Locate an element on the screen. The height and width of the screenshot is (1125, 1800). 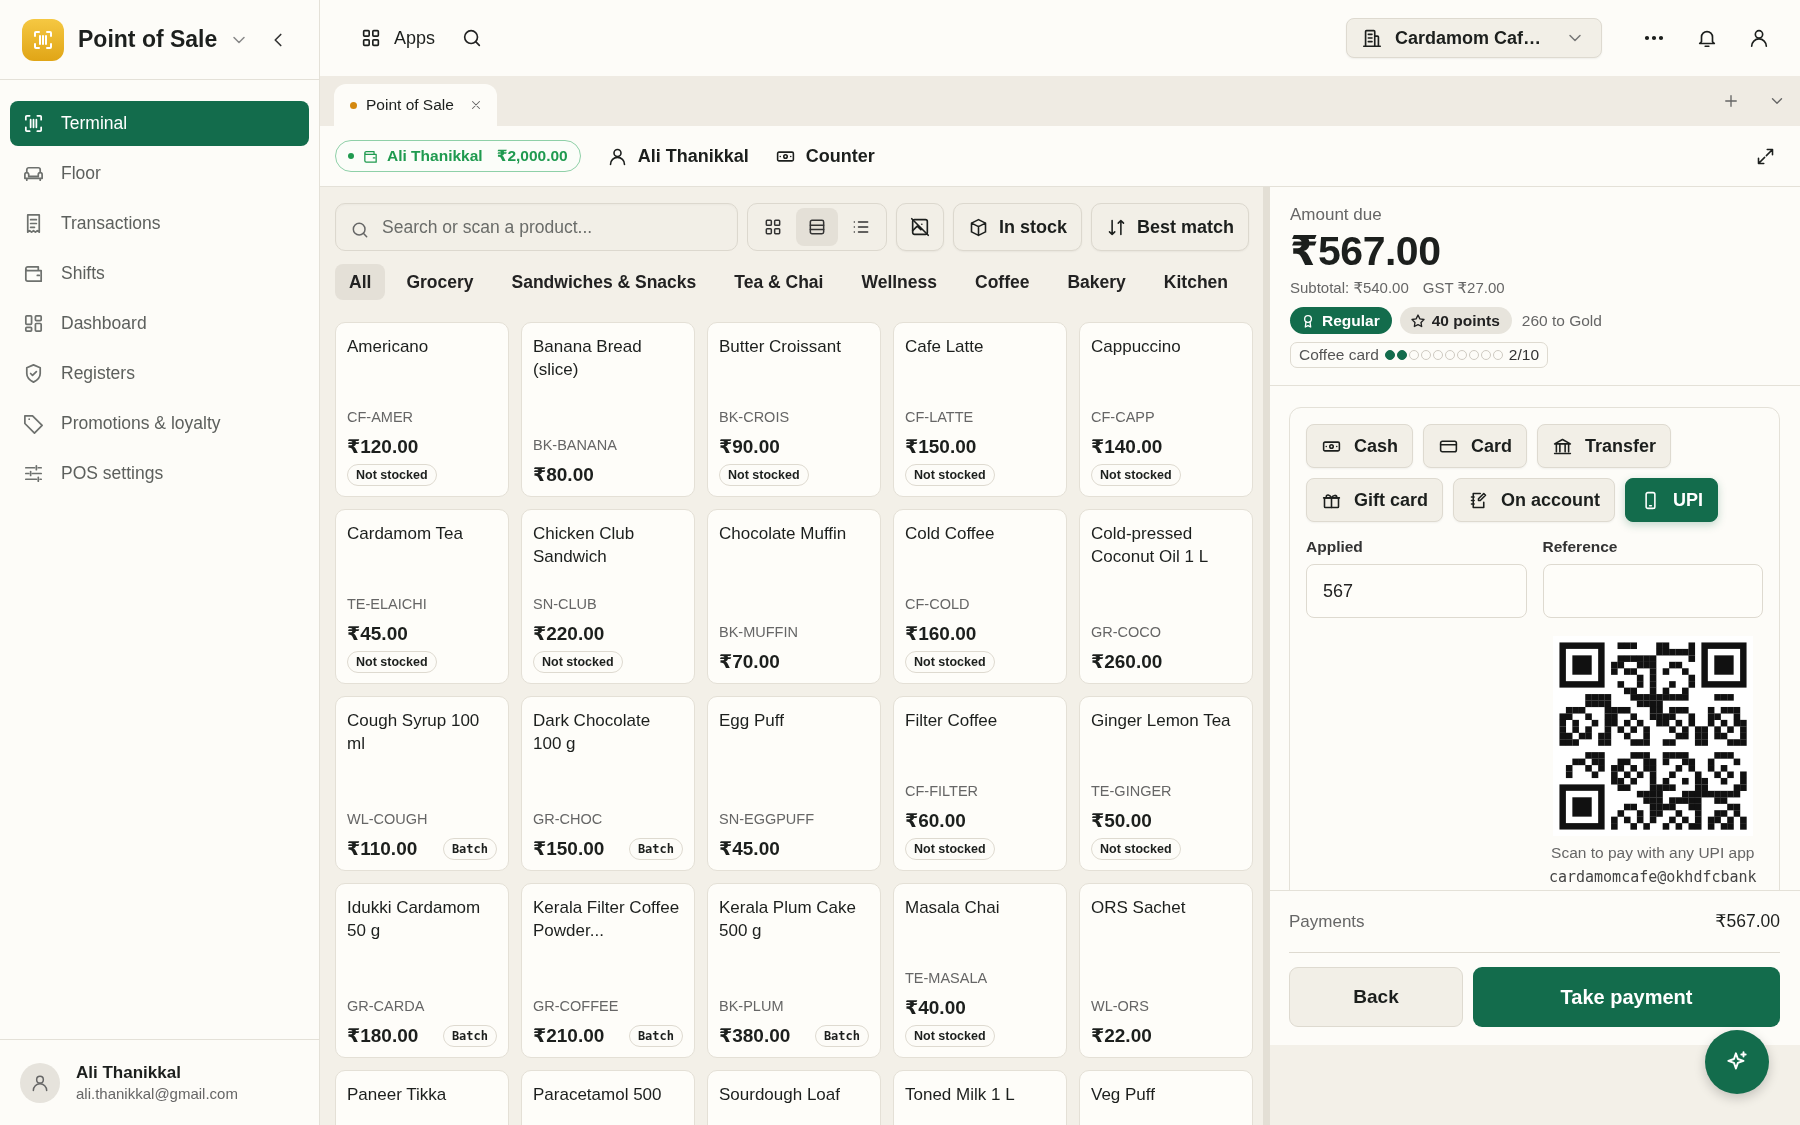
product-card: Banana Bread (slice) BK-BANANA ₹80.00 is located at coordinates (608, 409).